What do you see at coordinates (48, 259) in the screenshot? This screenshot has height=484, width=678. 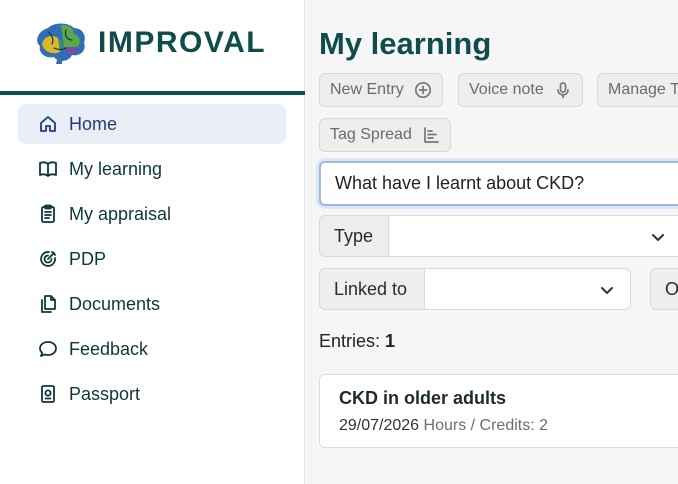 I see `target-icon` at bounding box center [48, 259].